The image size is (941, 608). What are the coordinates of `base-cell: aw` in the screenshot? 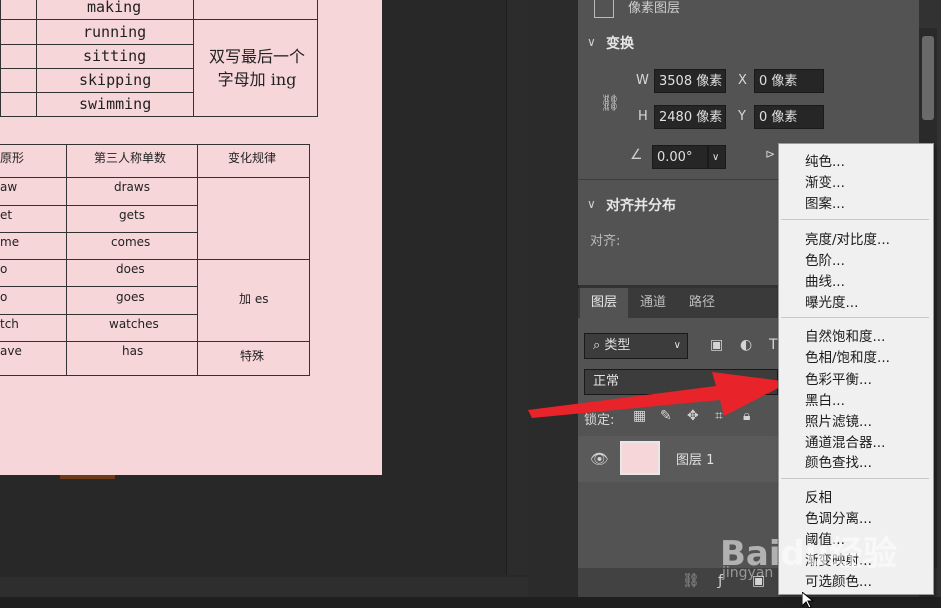 It's located at (9, 187).